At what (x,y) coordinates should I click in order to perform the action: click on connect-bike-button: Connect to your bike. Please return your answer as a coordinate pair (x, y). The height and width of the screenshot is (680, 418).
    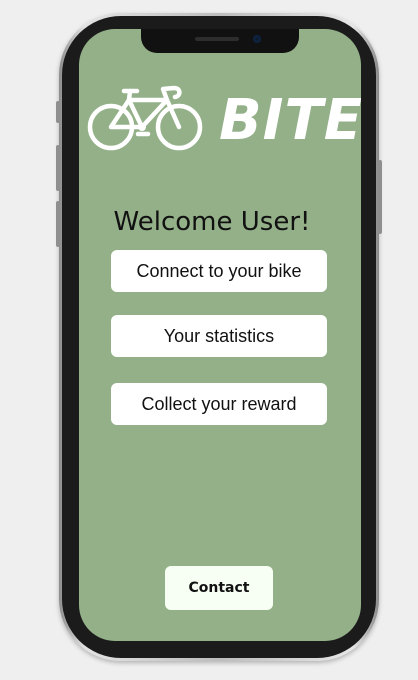
    Looking at the image, I should click on (219, 271).